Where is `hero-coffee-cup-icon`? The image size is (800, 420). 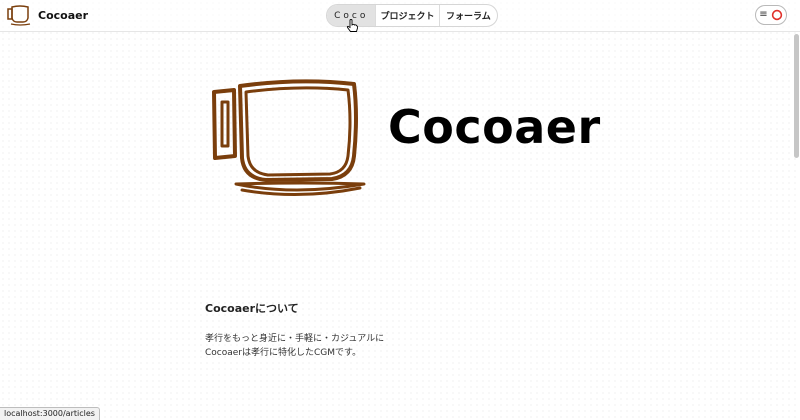
hero-coffee-cup-icon is located at coordinates (289, 138).